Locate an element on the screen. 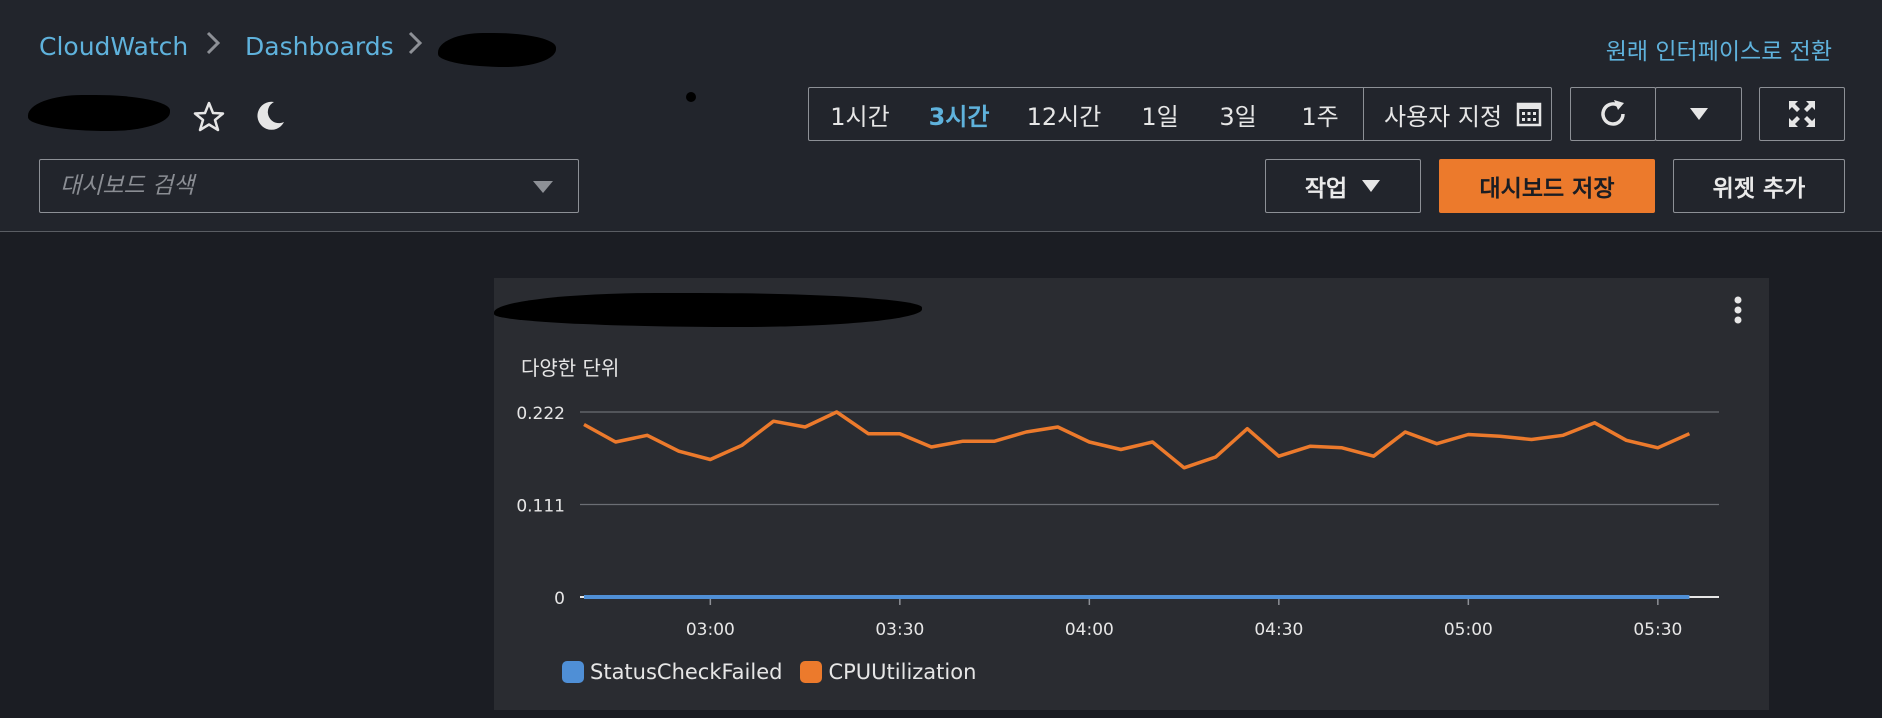 This screenshot has width=1882, height=718. refresh-options-button is located at coordinates (1698, 114).